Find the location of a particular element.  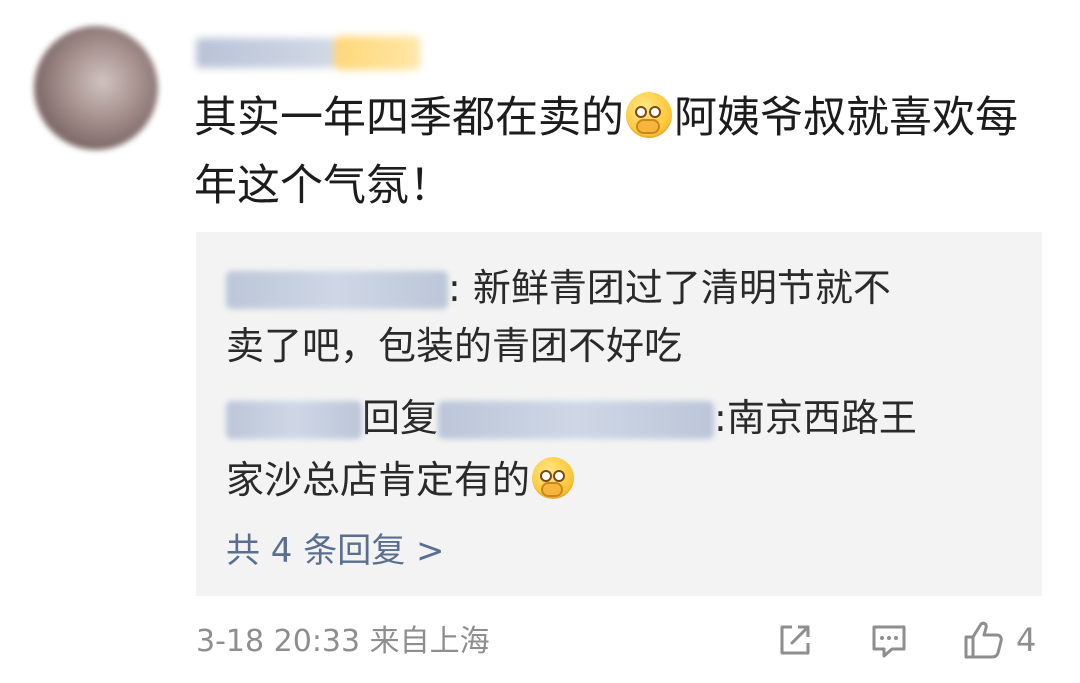

comment-time: 20:33 is located at coordinates (317, 641).